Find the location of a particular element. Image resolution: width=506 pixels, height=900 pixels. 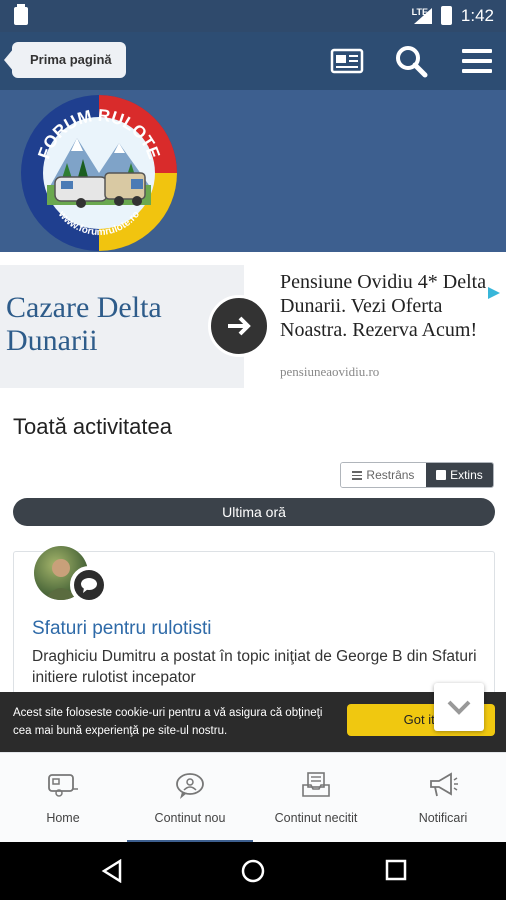

activity-feed-icon is located at coordinates (347, 61).